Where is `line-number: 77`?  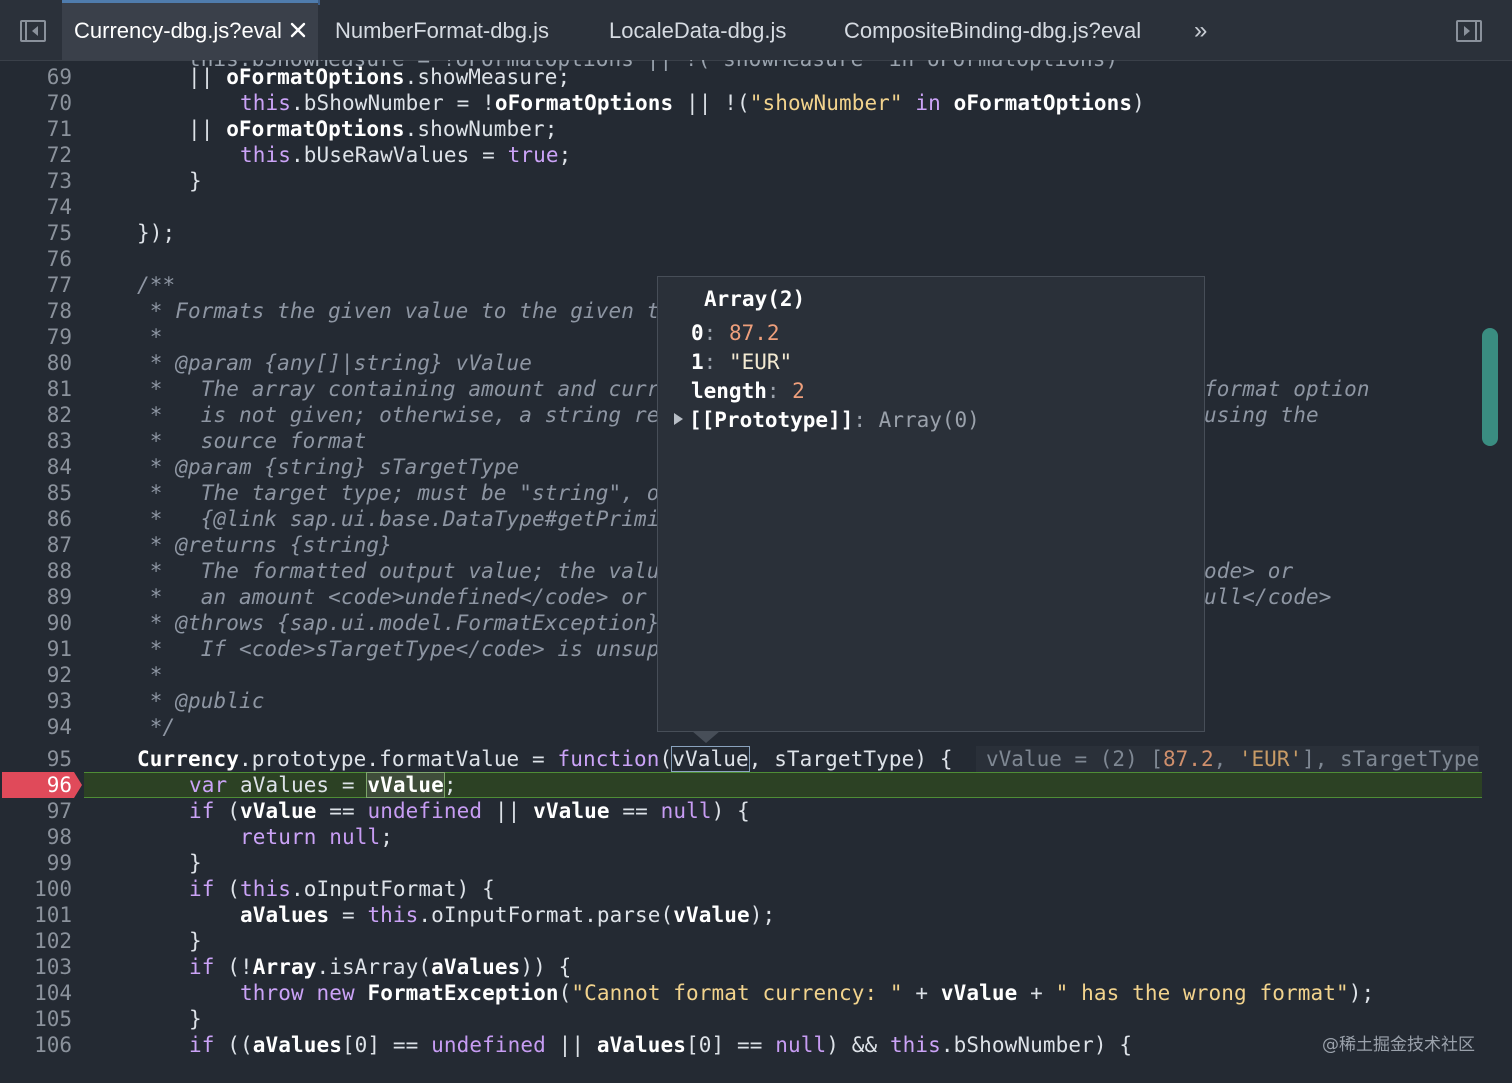 line-number: 77 is located at coordinates (36, 285).